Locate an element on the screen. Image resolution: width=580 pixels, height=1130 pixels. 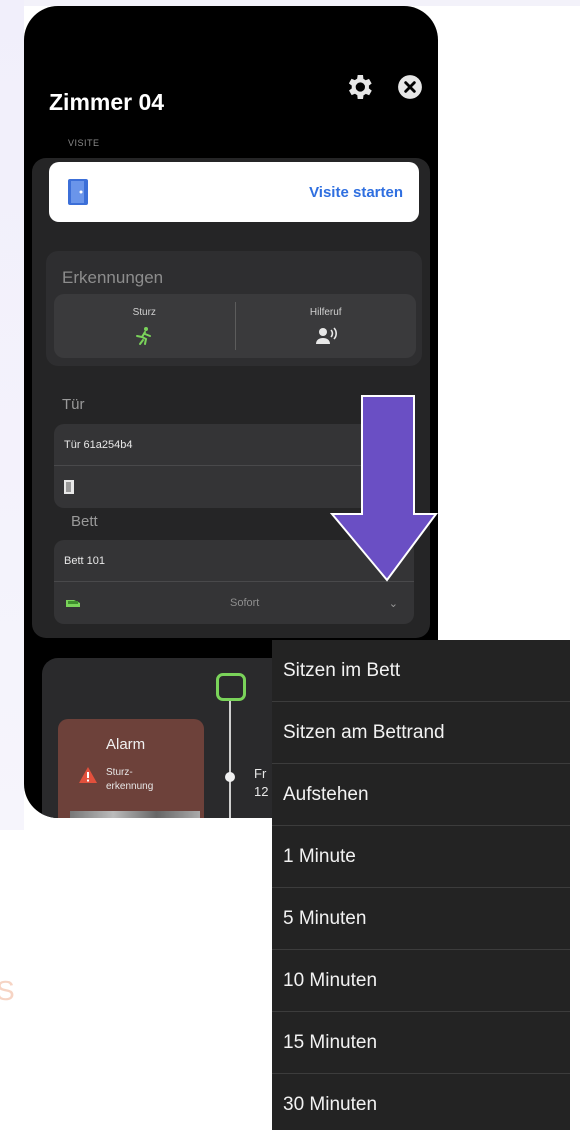
visite-card: Visite starten is located at coordinates (234, 192).